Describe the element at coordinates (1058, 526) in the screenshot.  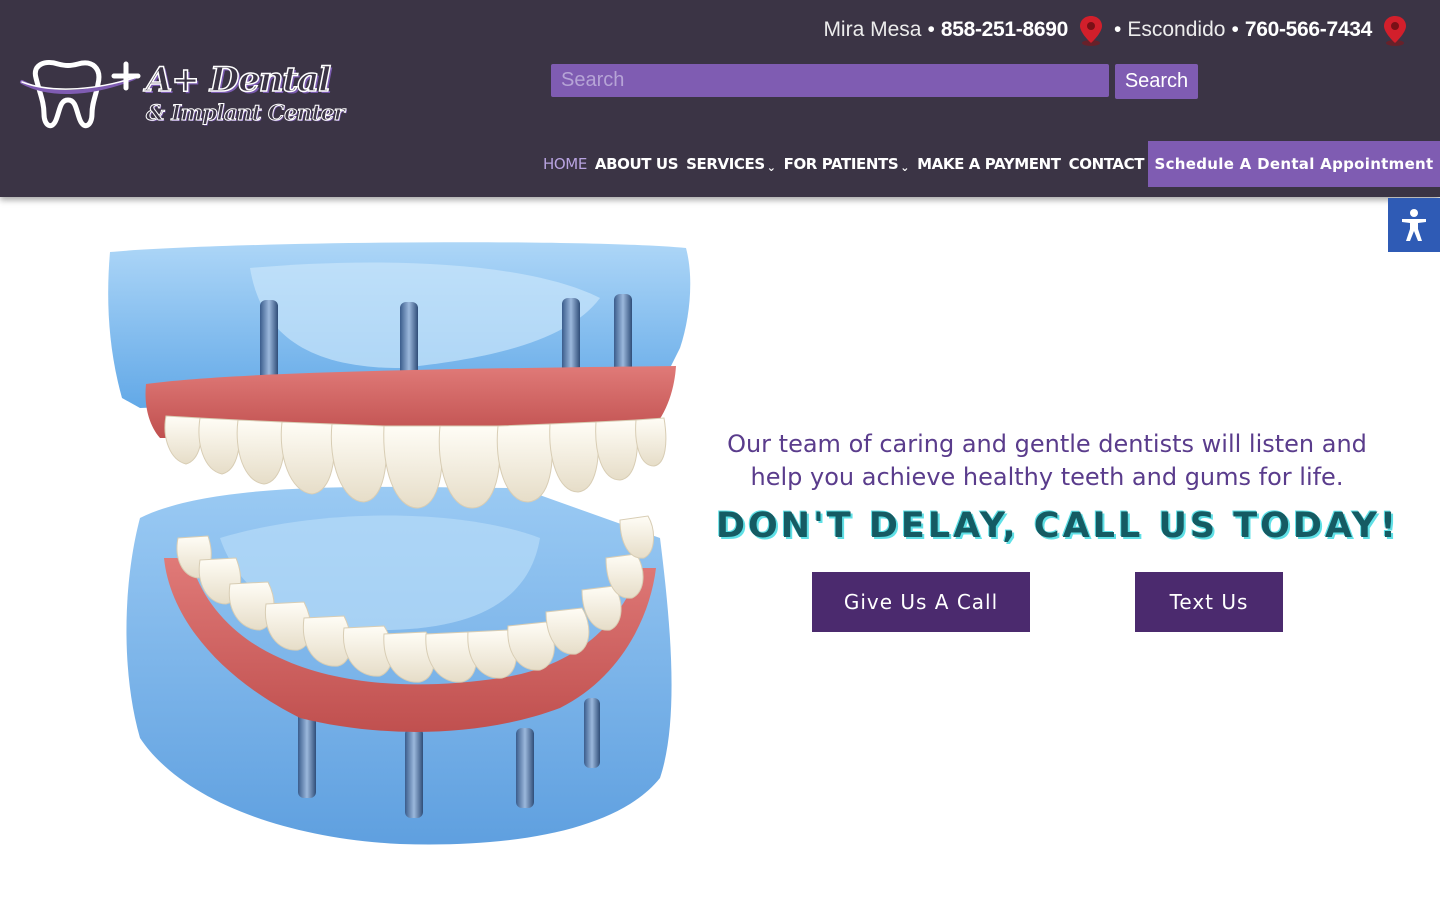
I see `hero-headline: DON'T DELAY, CALL US TODAY!` at that location.